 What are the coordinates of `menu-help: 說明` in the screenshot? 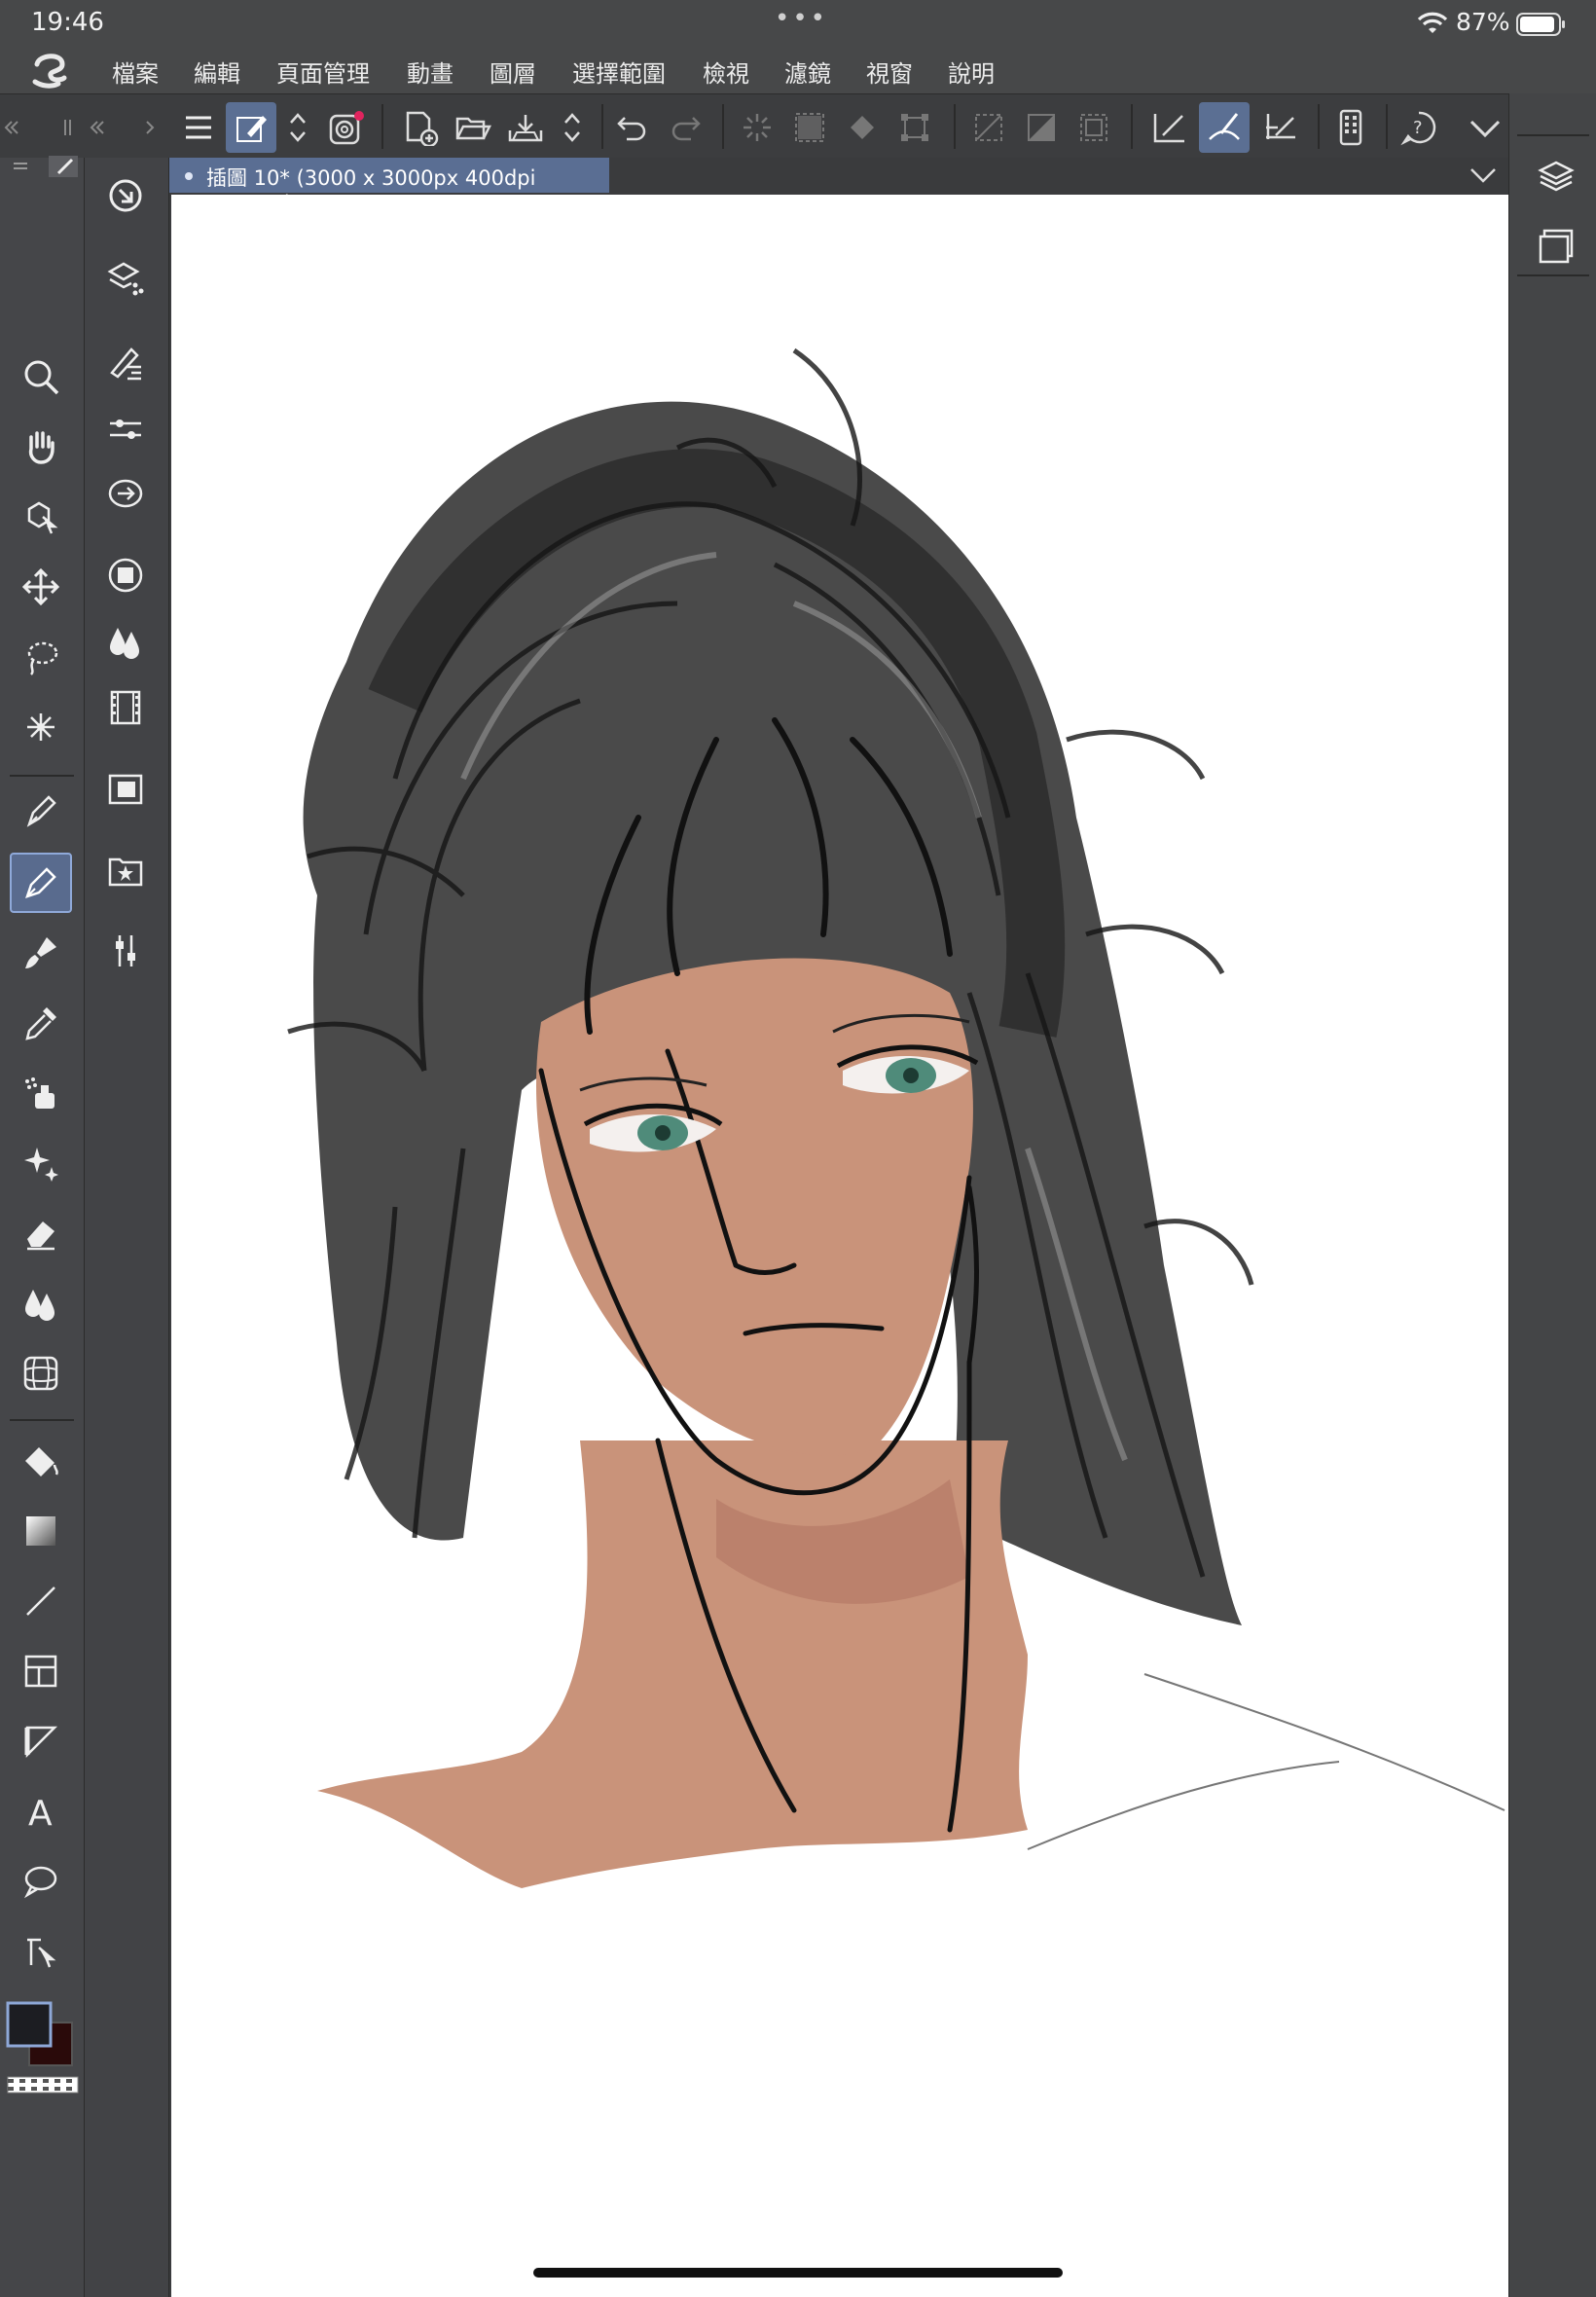 It's located at (972, 72).